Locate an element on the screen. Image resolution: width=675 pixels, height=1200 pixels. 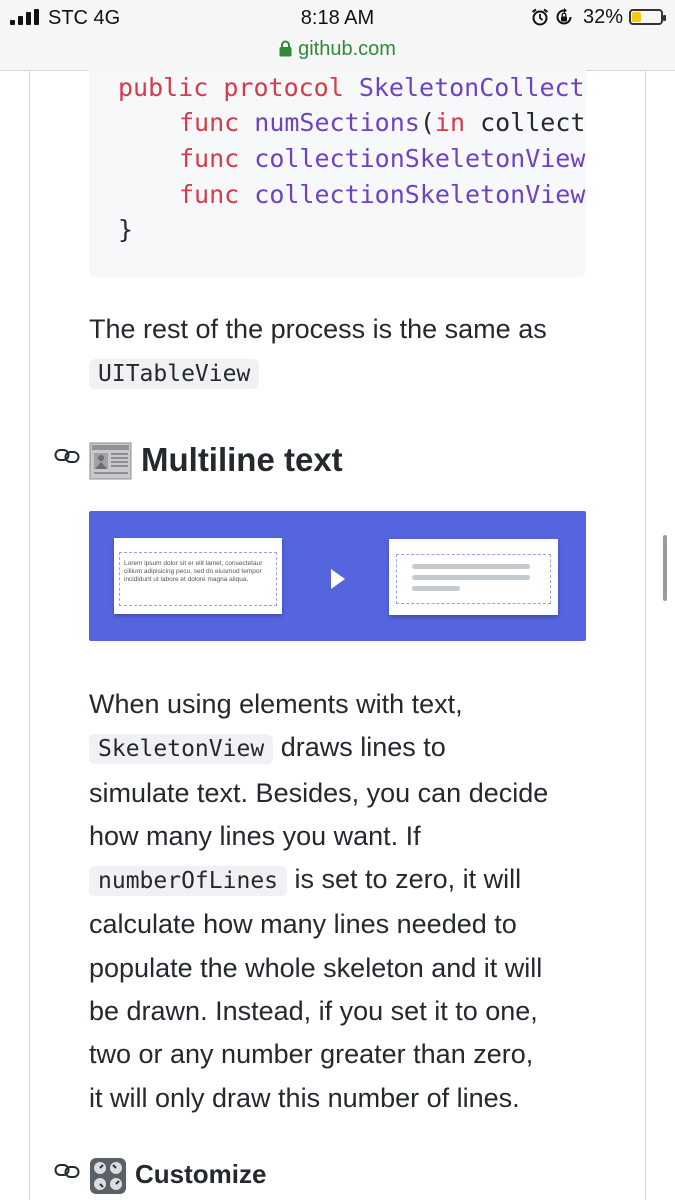
newspaper-icon is located at coordinates (110, 461).